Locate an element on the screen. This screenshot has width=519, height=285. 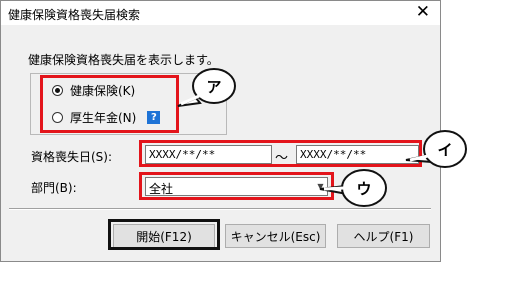
callout-i-bubble: イ is located at coordinates (436, 149).